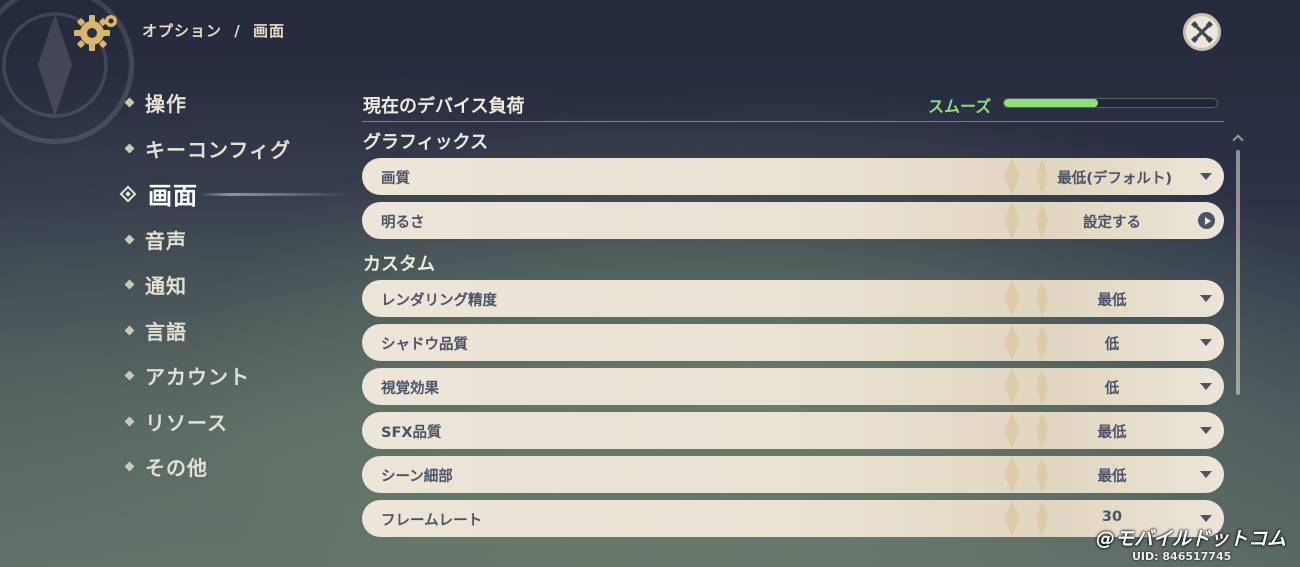 This screenshot has height=567, width=1300. What do you see at coordinates (793, 430) in the screenshot?
I see `setting-row-sfx-quality: SFX品質 最低` at bounding box center [793, 430].